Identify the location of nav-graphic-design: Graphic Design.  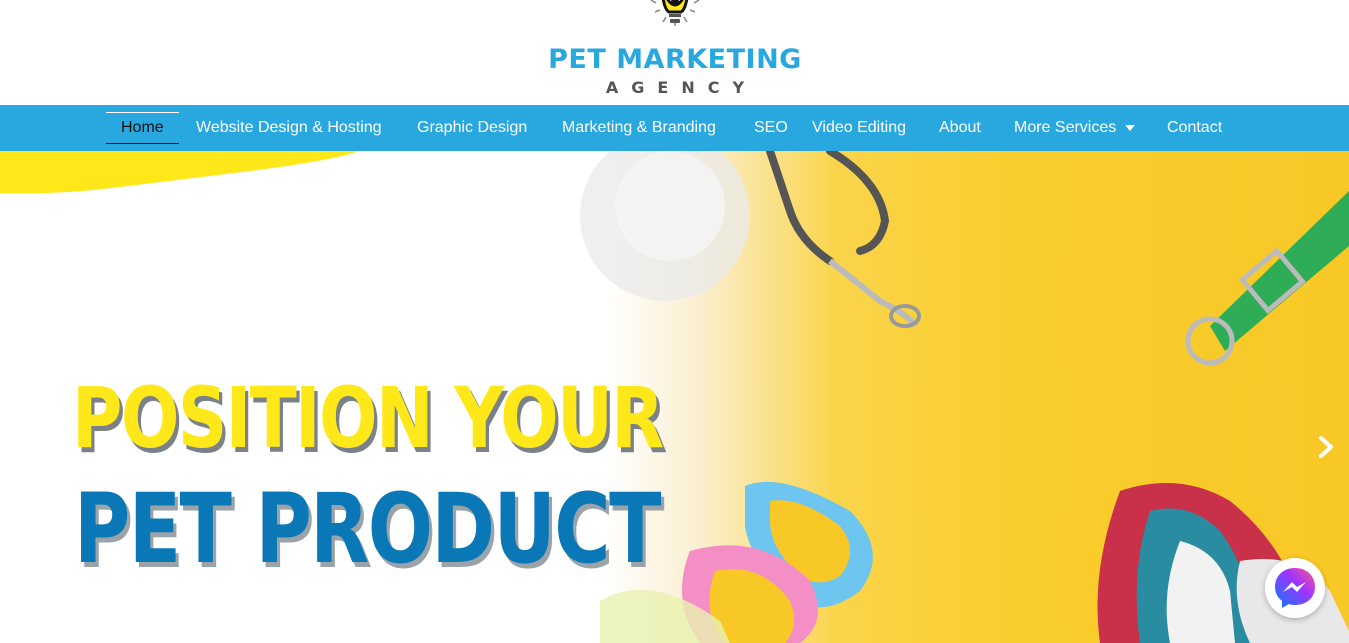
(472, 128).